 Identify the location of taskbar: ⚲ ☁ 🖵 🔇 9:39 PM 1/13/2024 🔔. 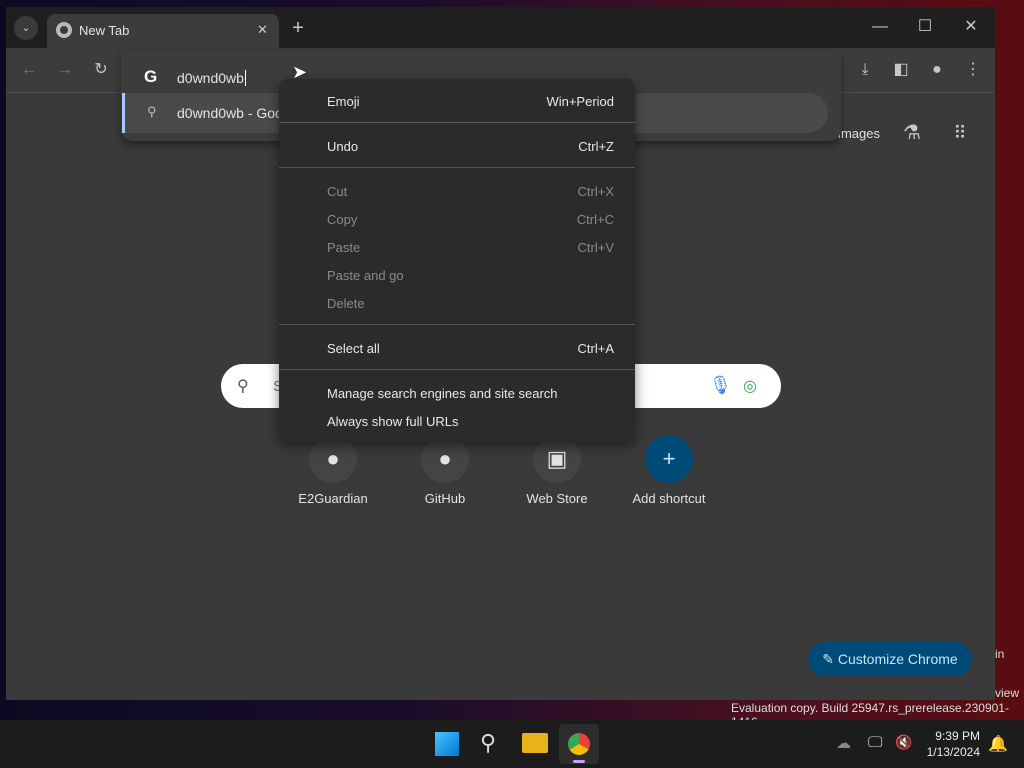
(512, 744).